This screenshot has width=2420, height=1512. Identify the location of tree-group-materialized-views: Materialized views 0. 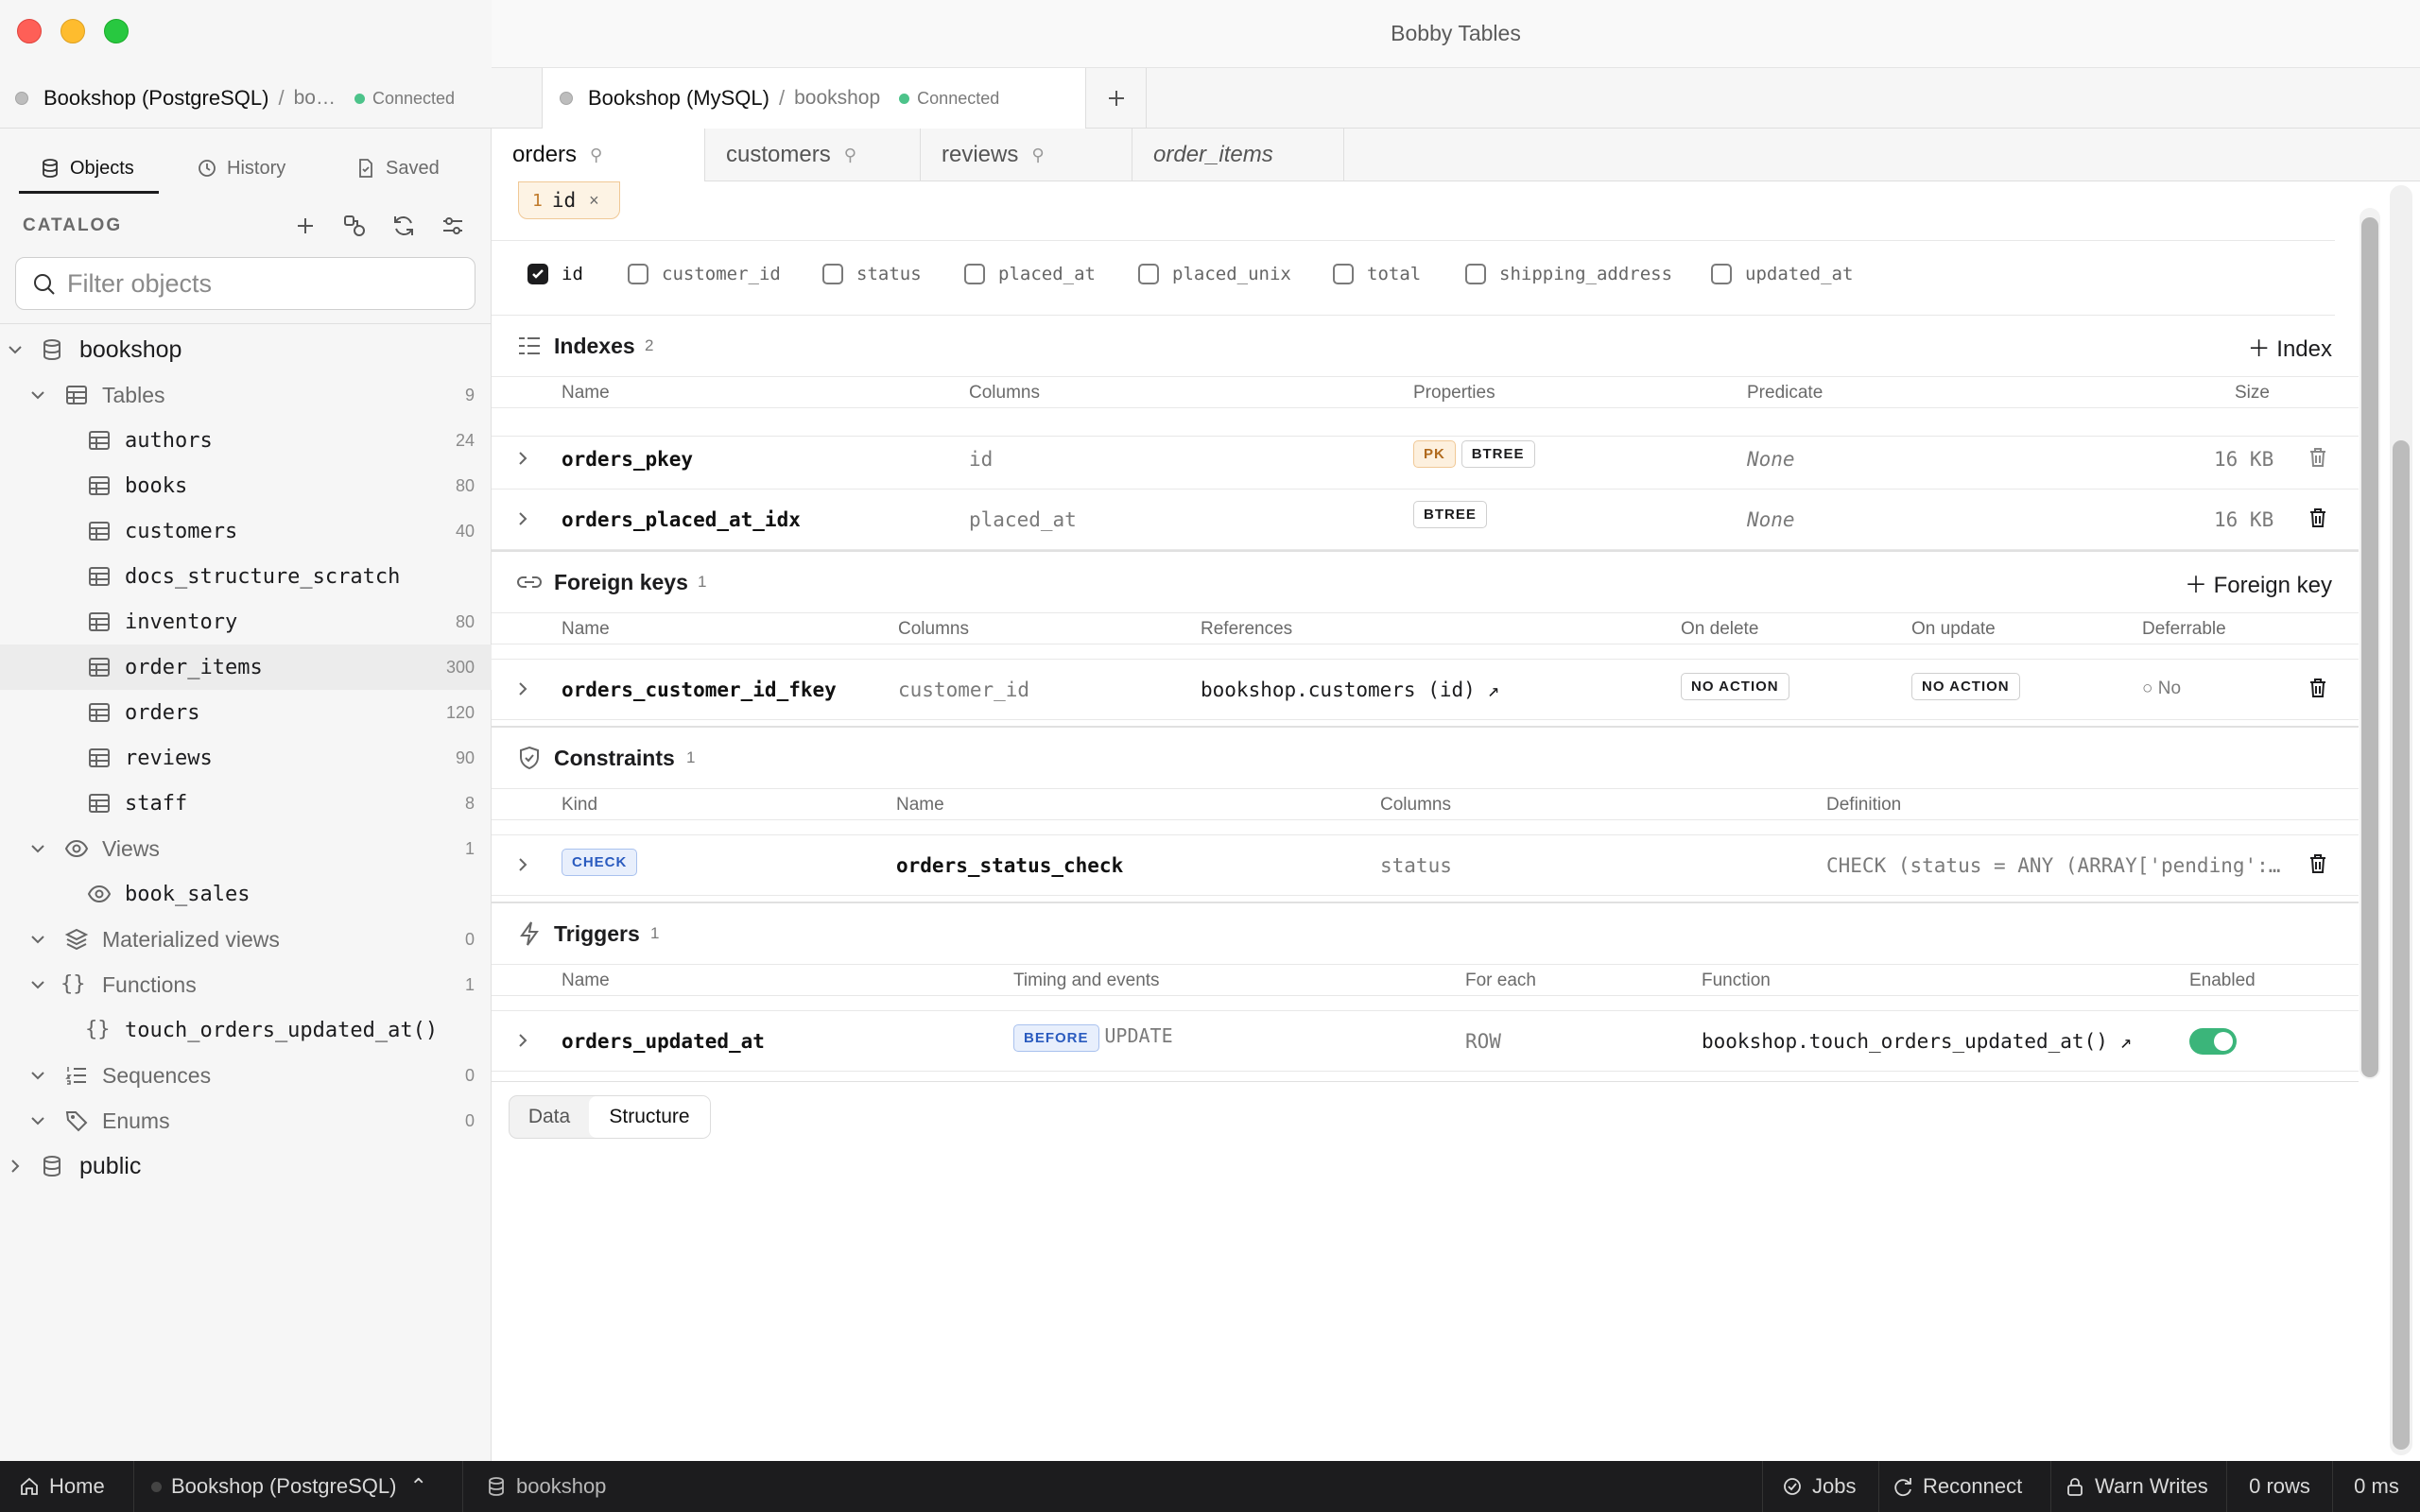
(246, 939).